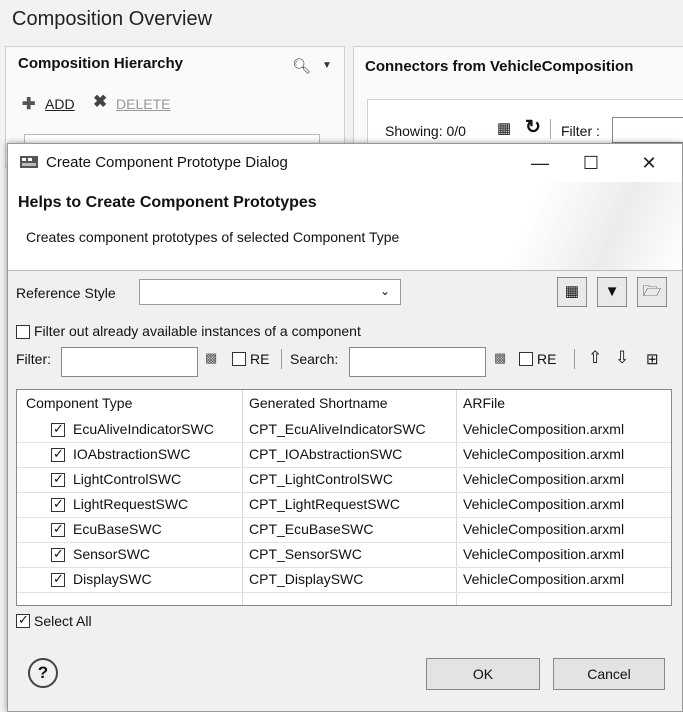  Describe the element at coordinates (301, 66) in the screenshot. I see `search-icon: 🔍︎` at that location.